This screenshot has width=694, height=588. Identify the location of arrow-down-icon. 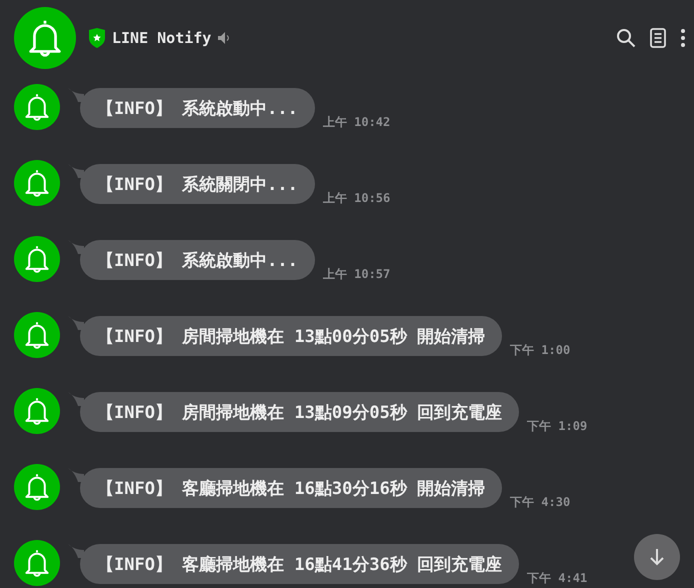
(657, 557).